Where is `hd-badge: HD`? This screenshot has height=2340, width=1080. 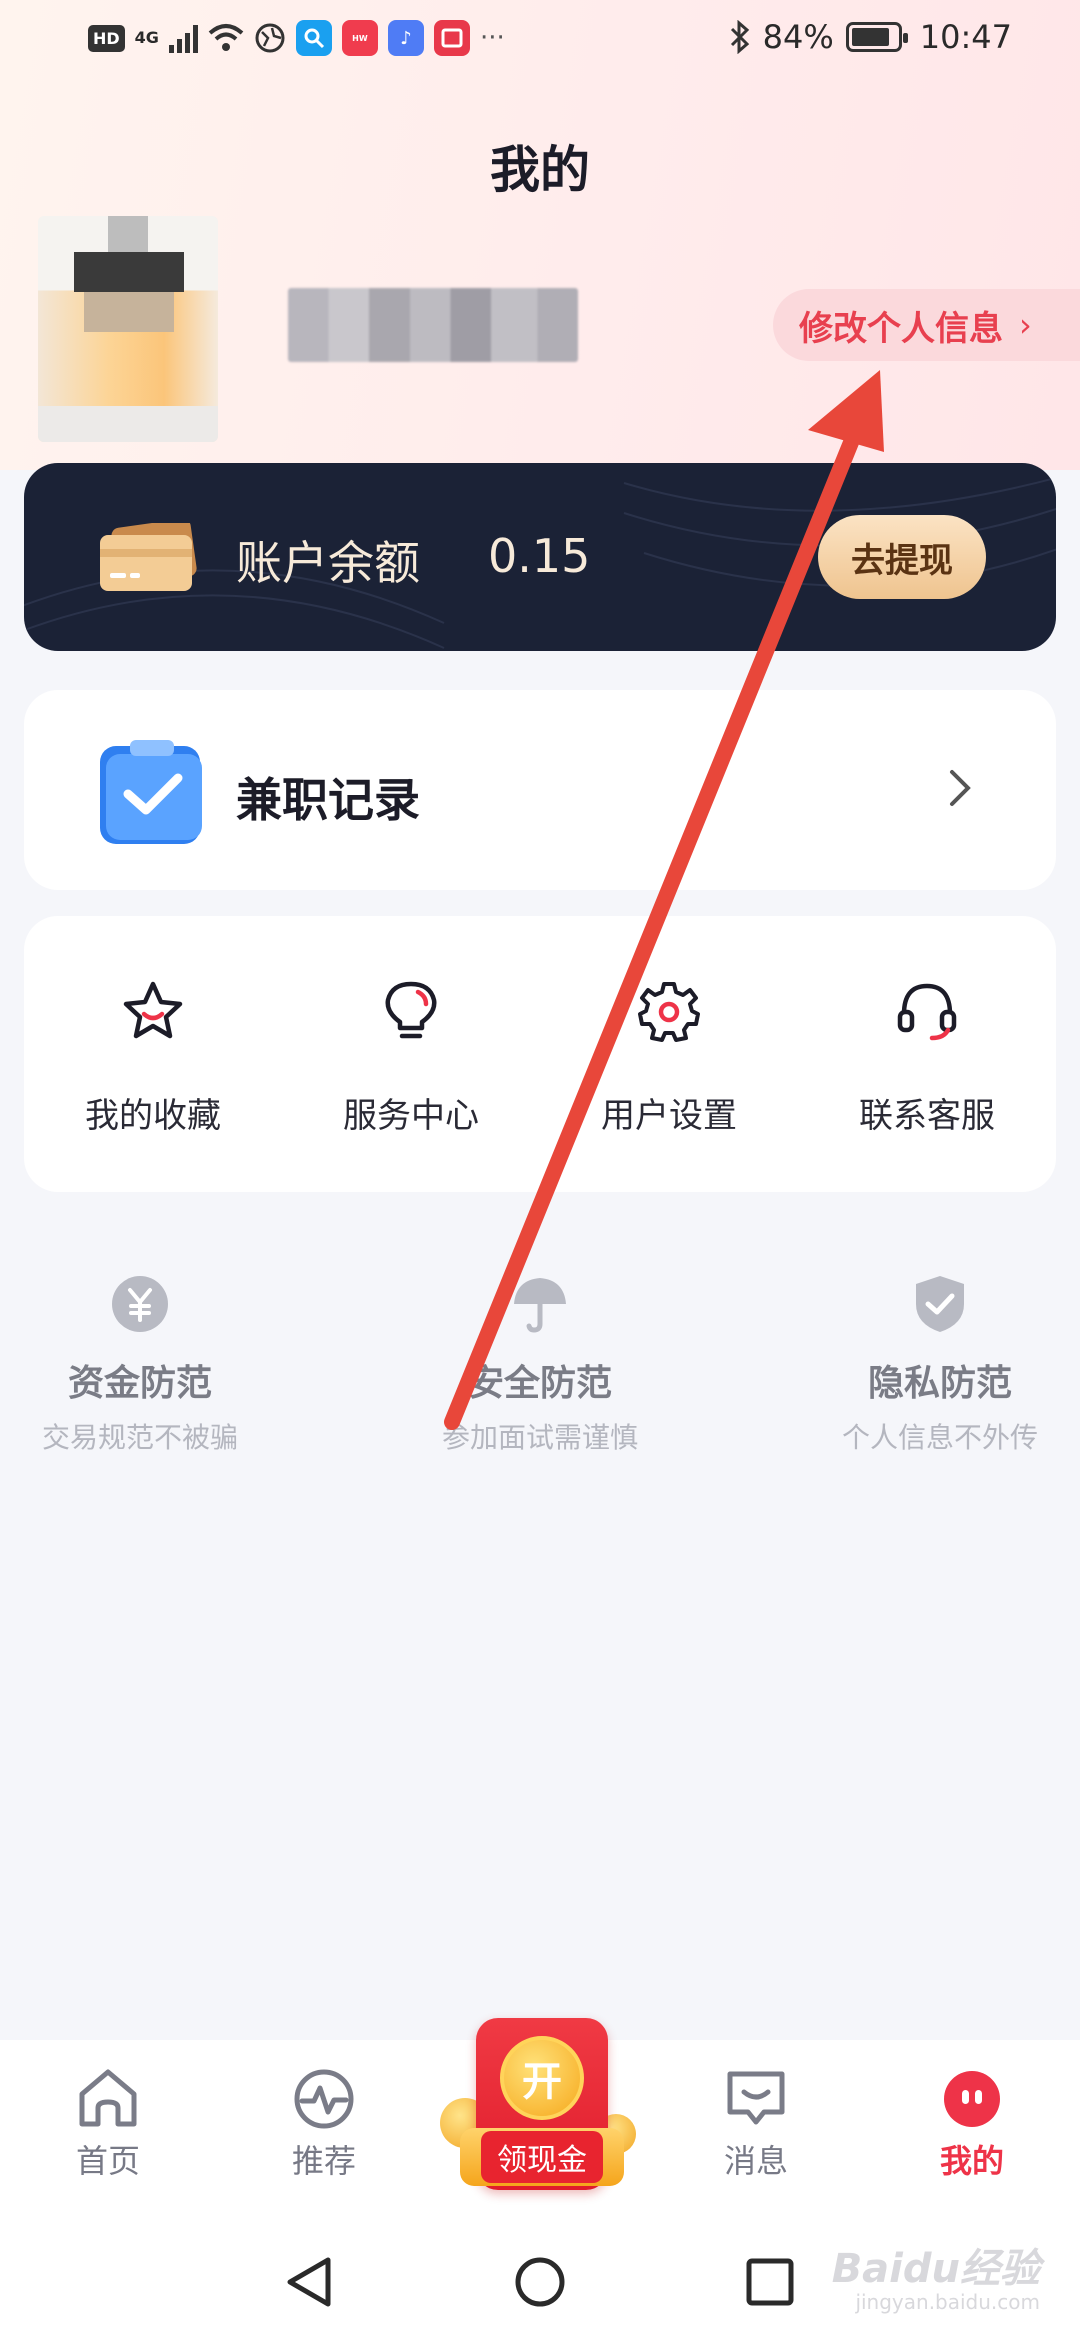 hd-badge: HD is located at coordinates (106, 38).